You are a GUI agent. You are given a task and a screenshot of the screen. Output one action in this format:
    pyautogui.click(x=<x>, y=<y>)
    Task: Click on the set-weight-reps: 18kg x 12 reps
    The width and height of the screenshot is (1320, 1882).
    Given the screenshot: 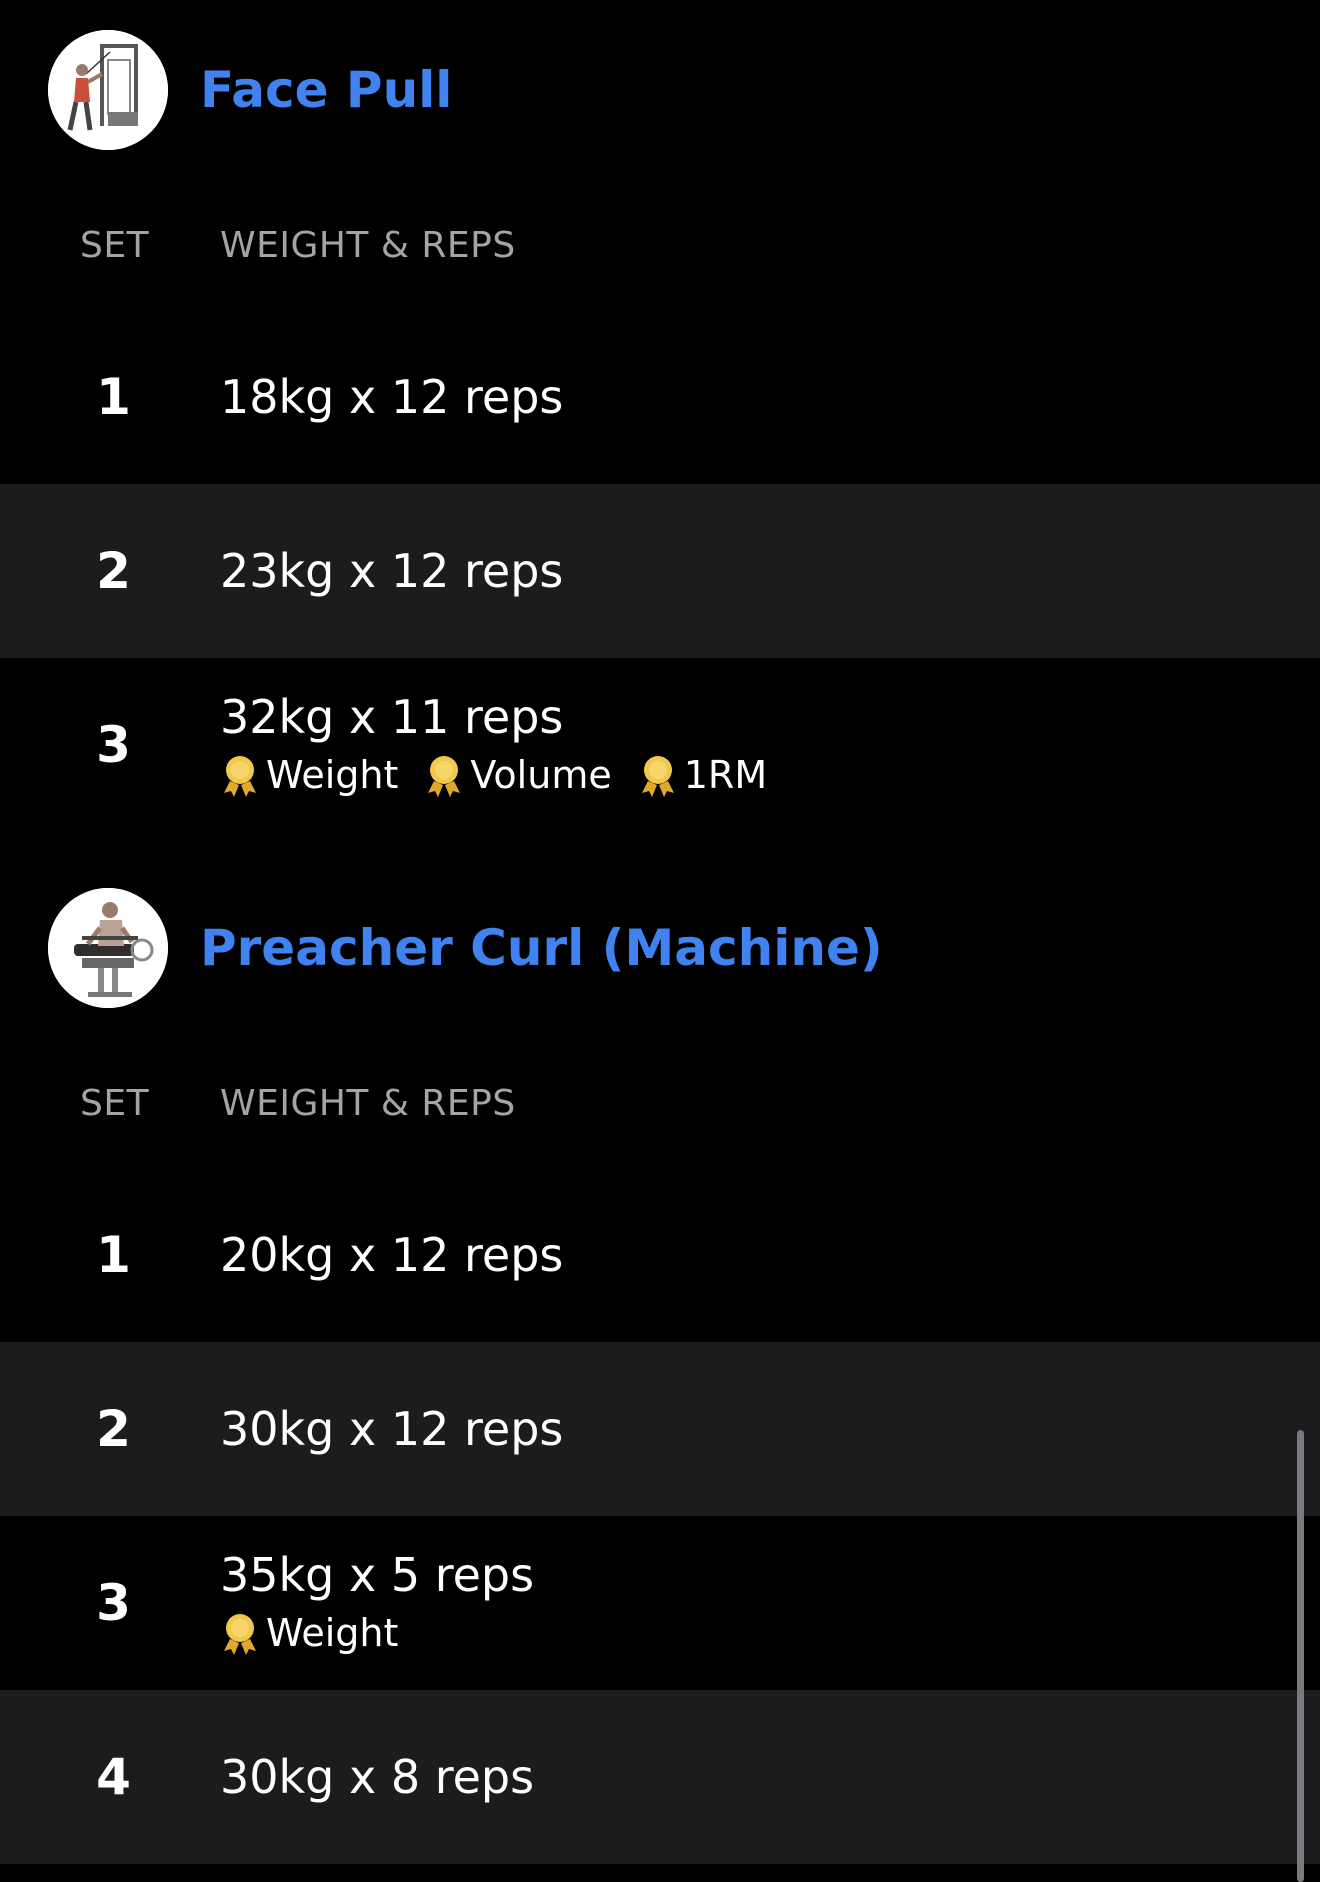 What is the action you would take?
    pyautogui.click(x=392, y=397)
    